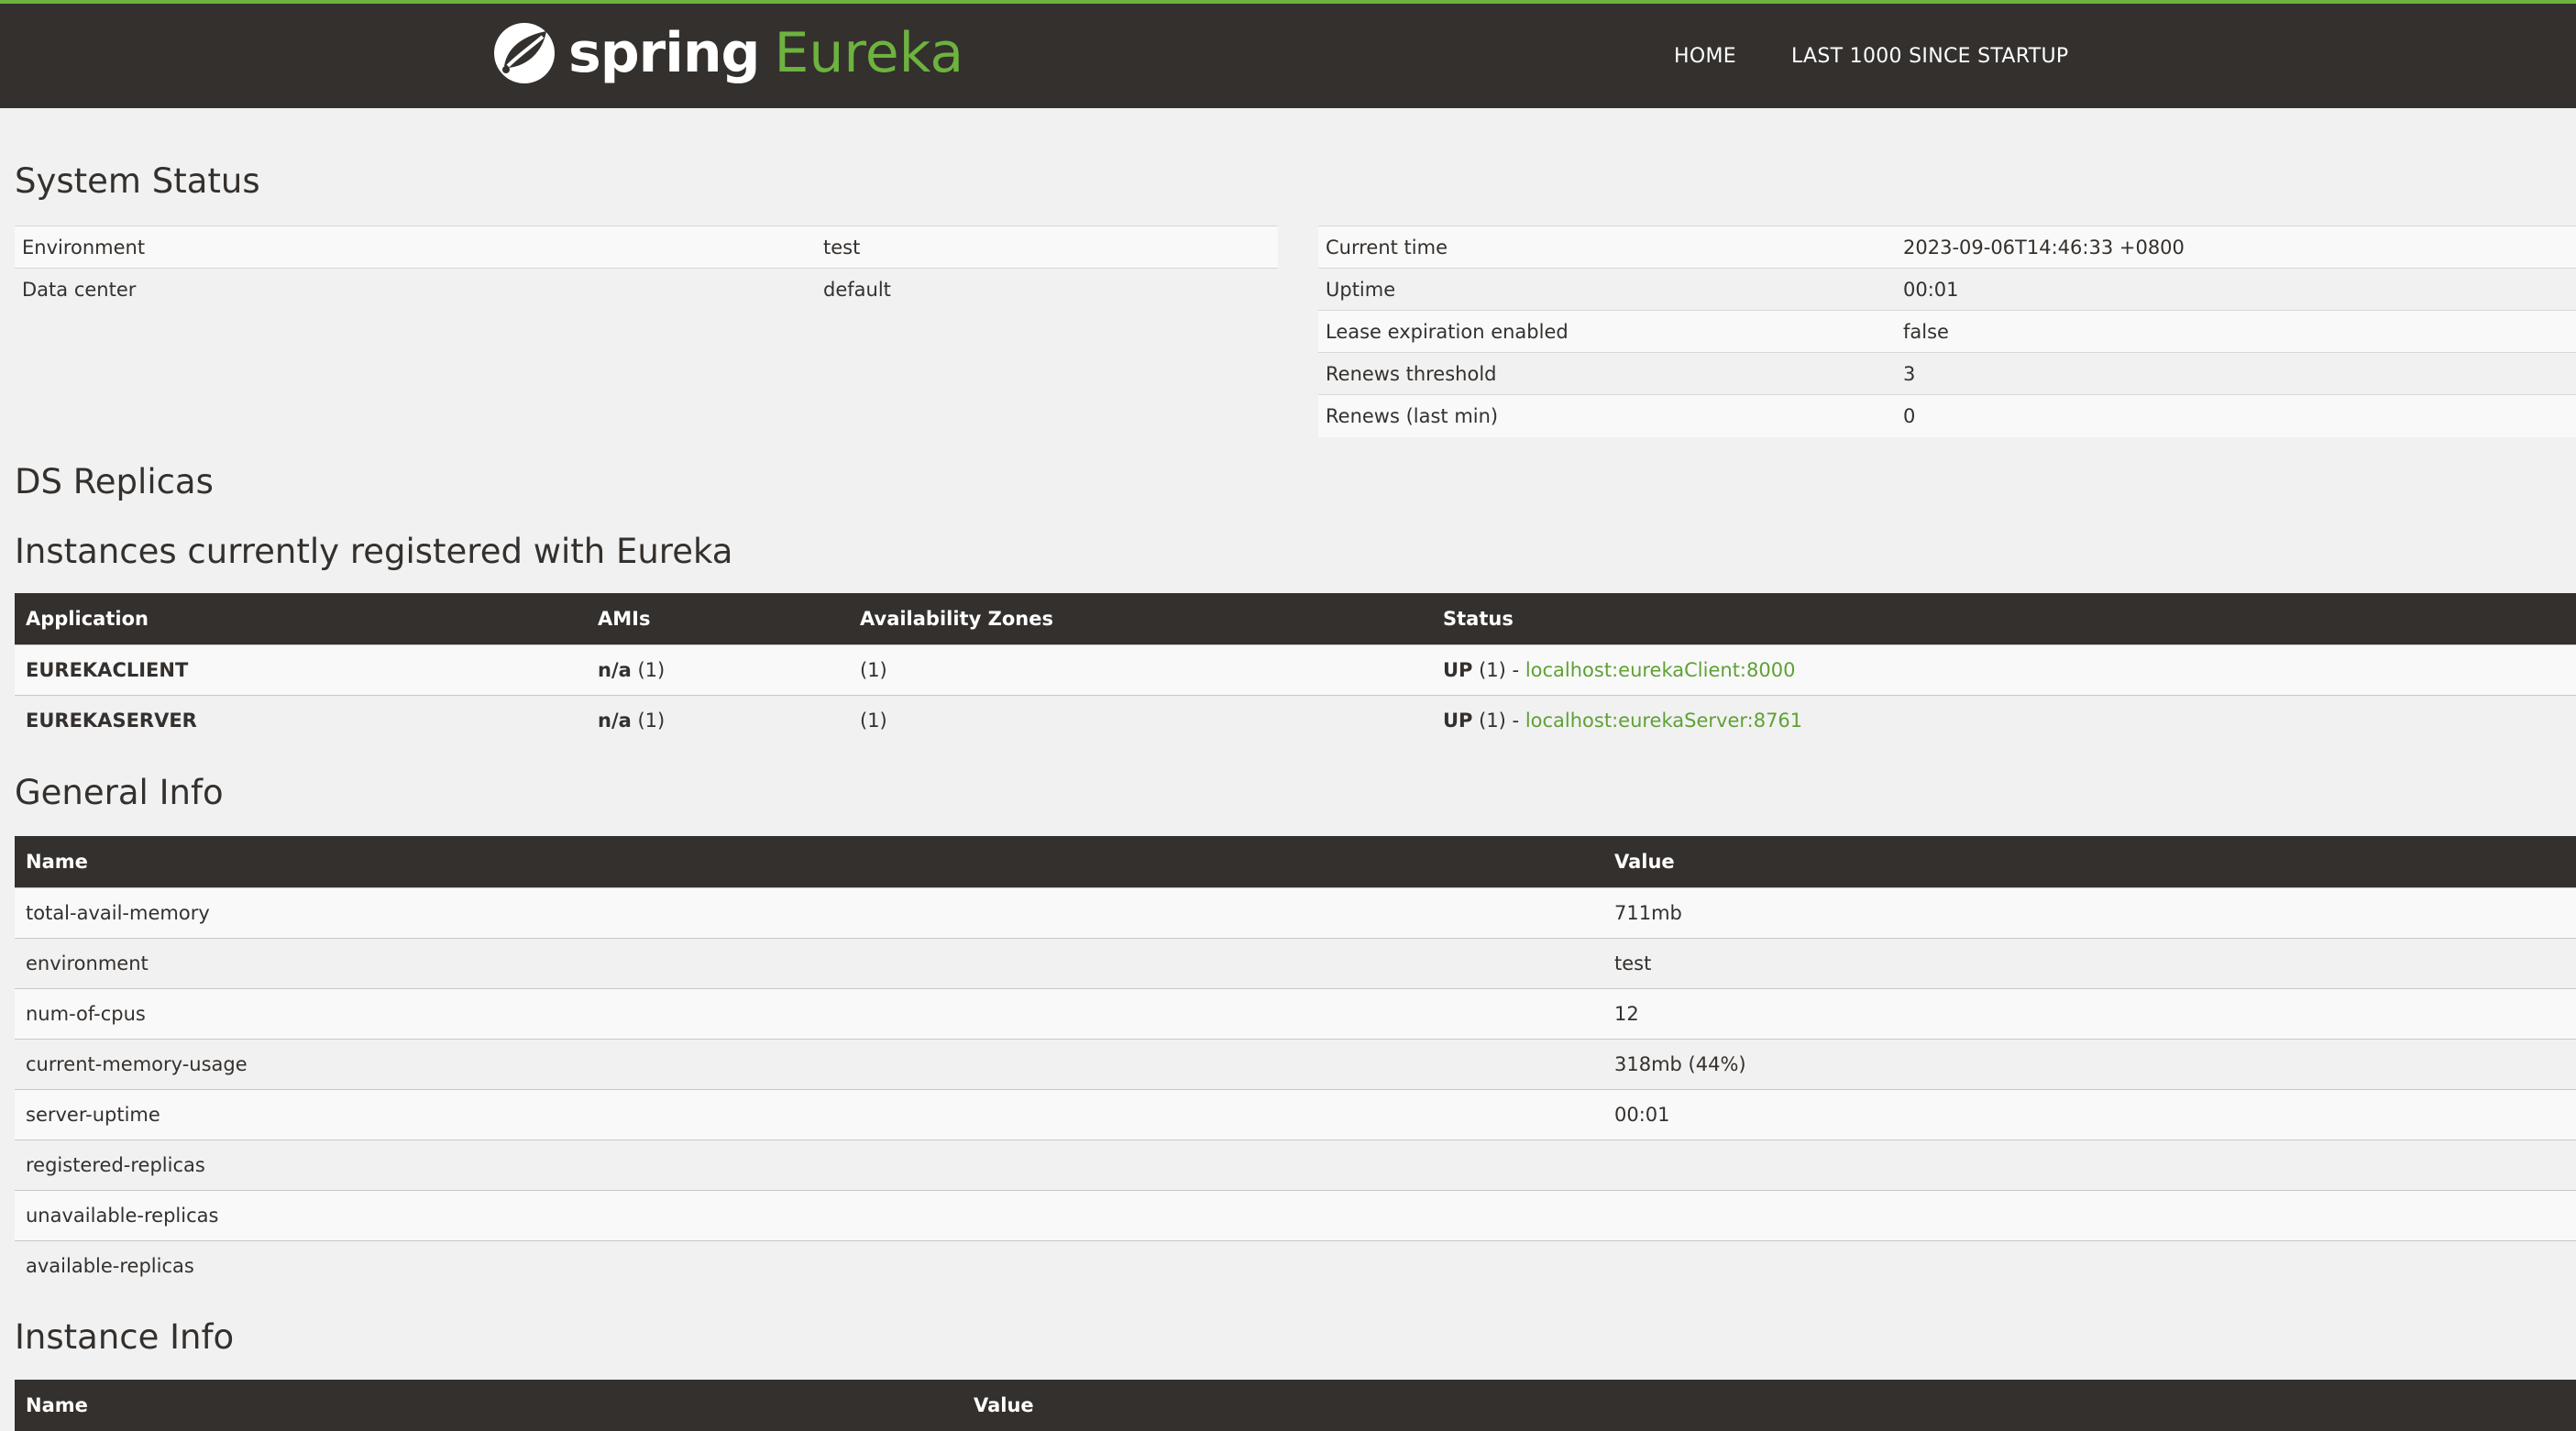  Describe the element at coordinates (809, 1013) in the screenshot. I see `info-name: num-of-cpus` at that location.